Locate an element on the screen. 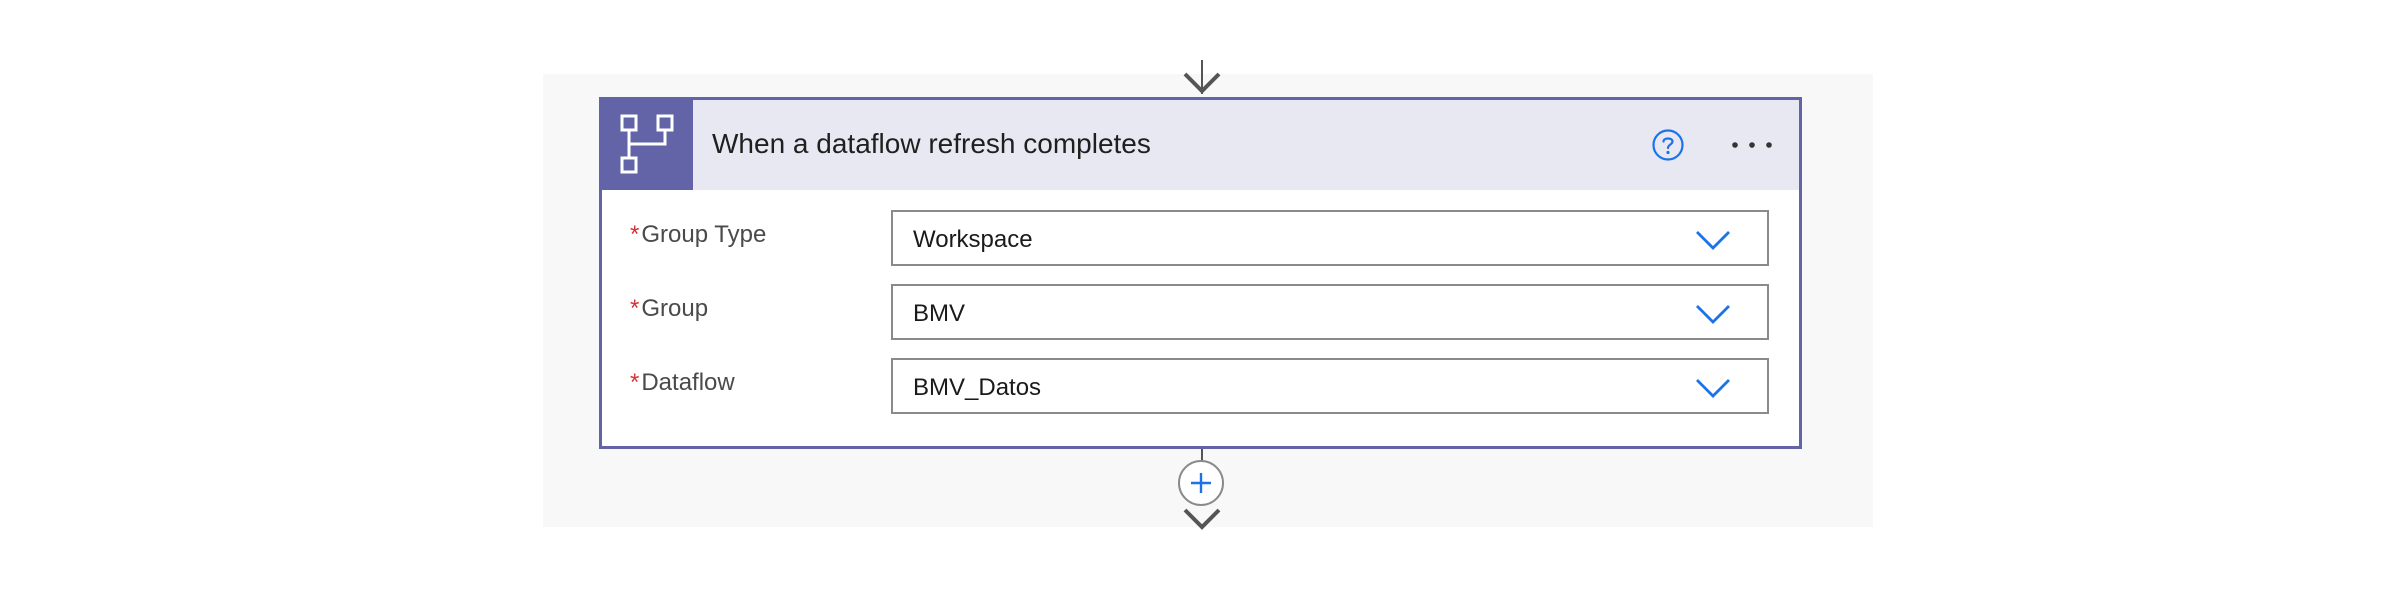 This screenshot has height=600, width=2400. field-row-dataflow: *Dataflow BMV_Datos is located at coordinates (1200, 386).